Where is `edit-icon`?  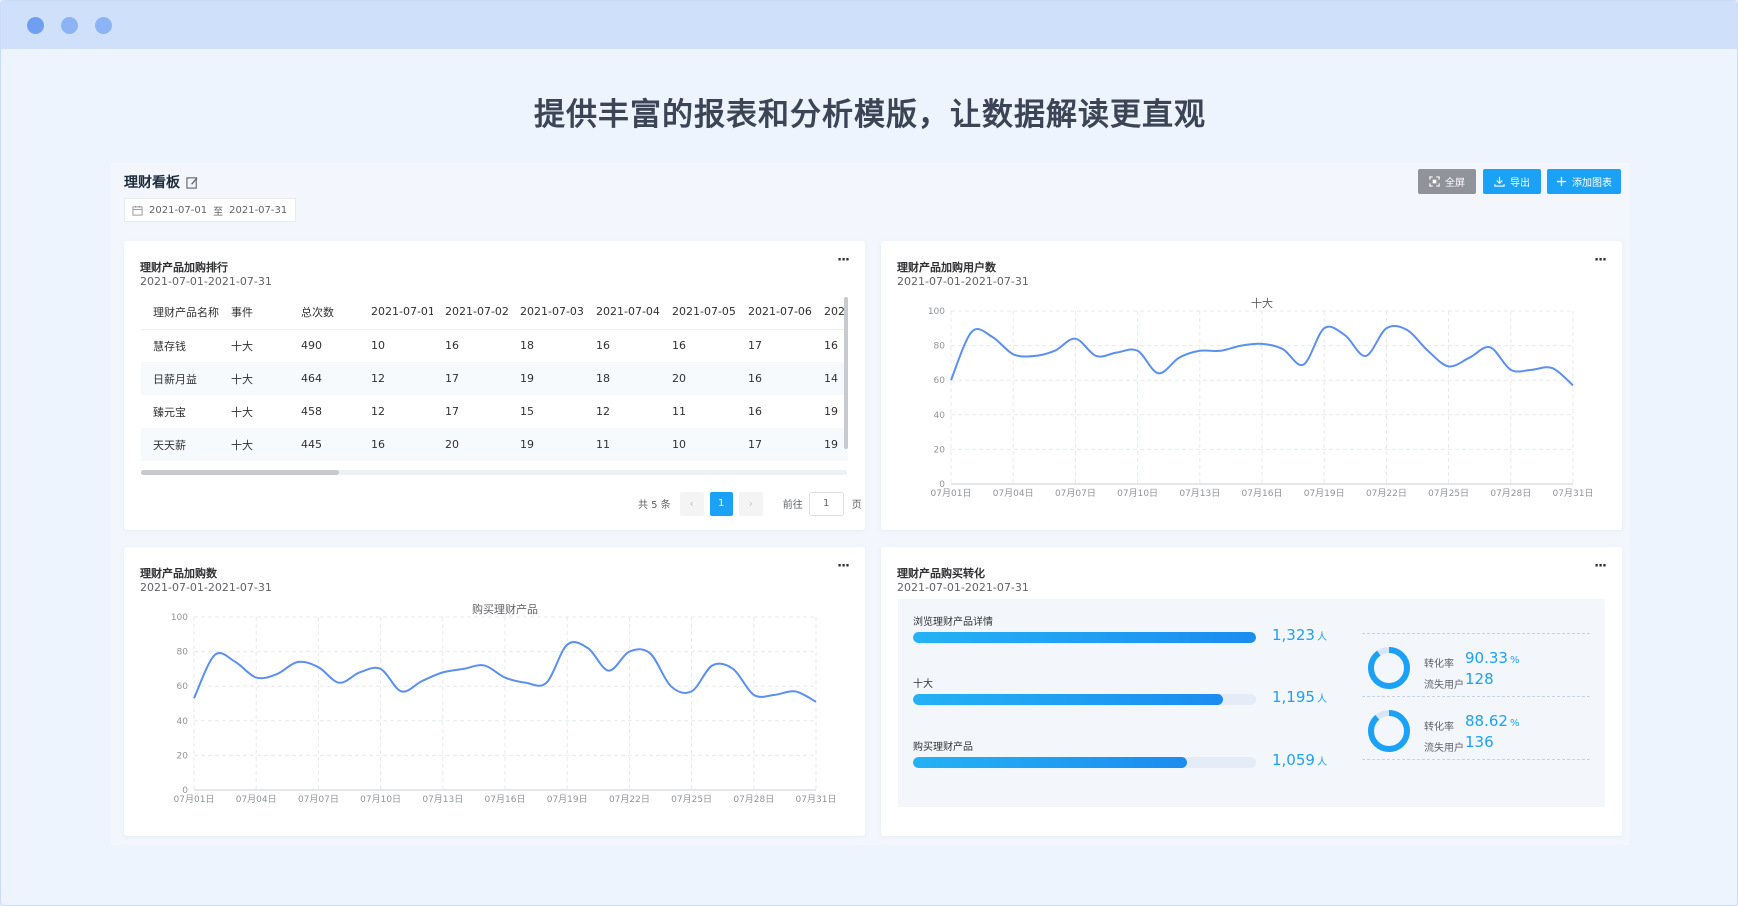
edit-icon is located at coordinates (192, 182).